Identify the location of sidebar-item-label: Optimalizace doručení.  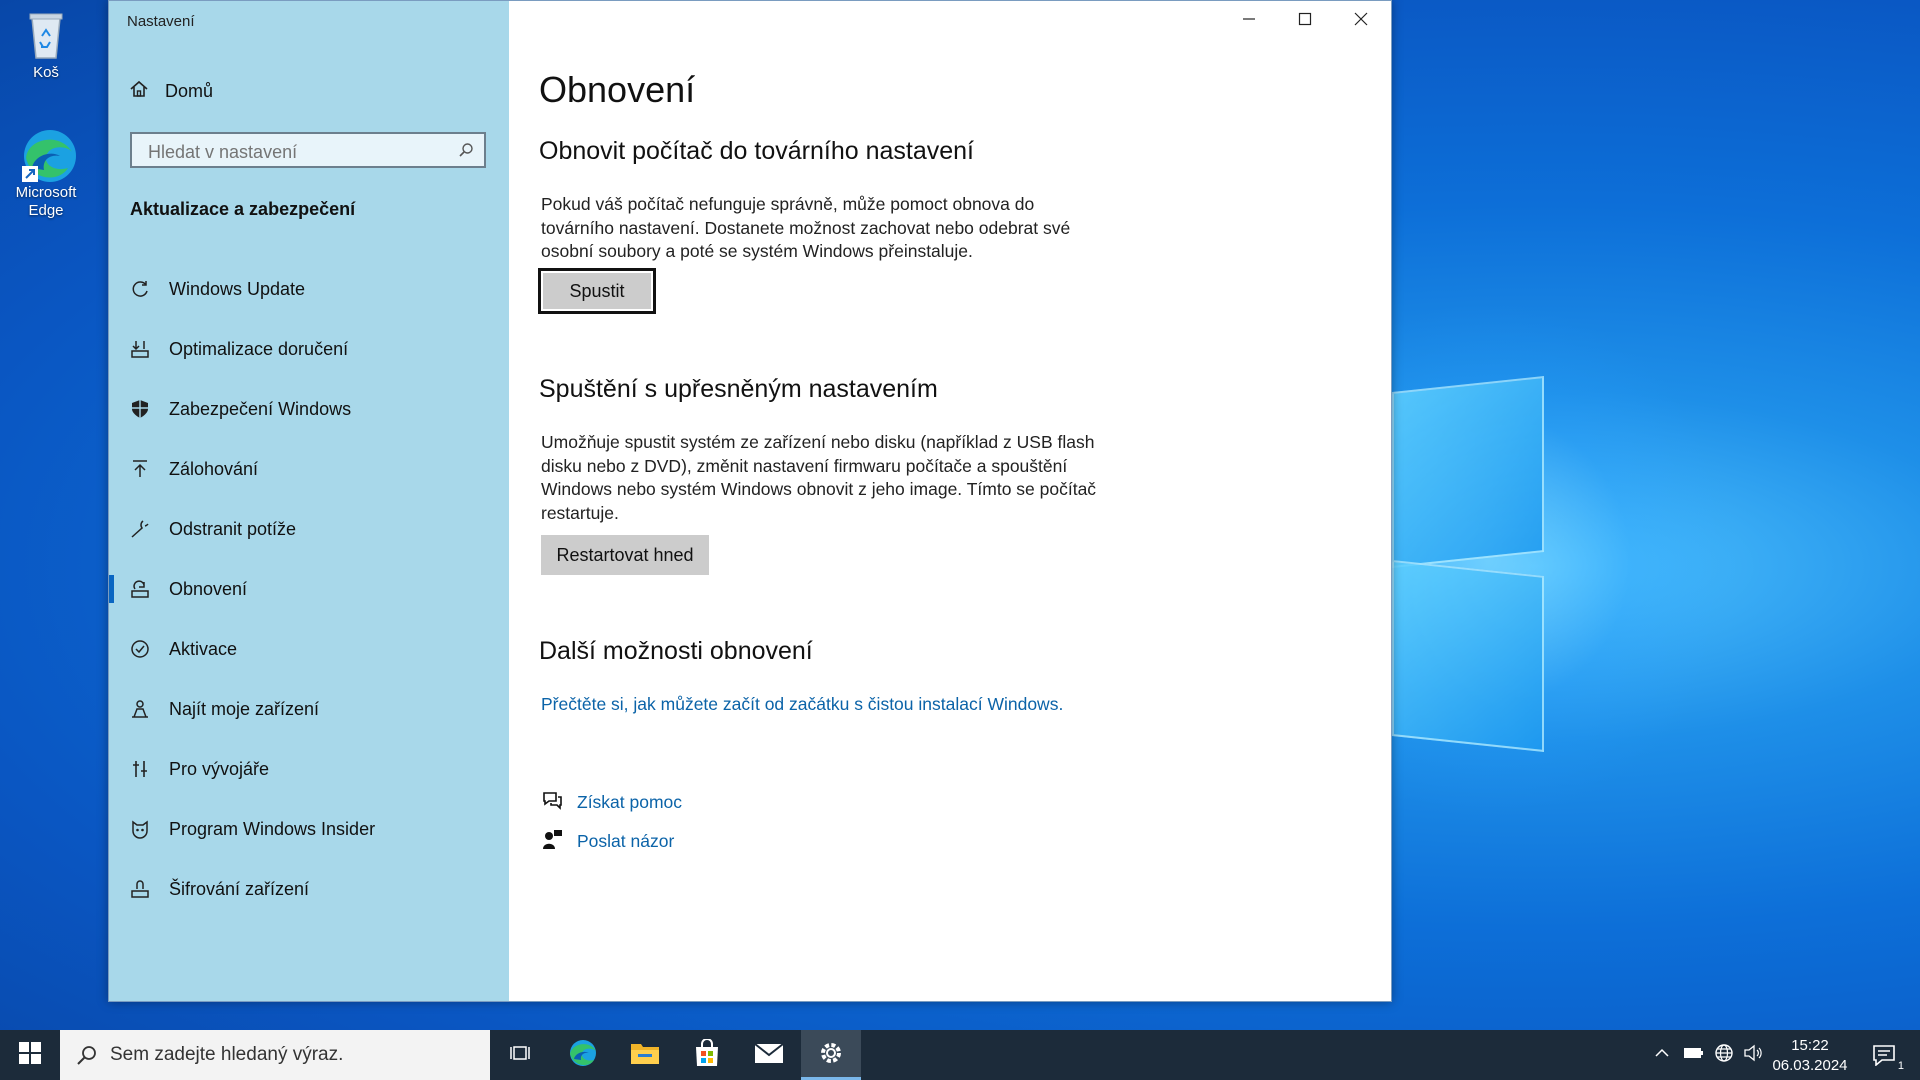
(259, 348).